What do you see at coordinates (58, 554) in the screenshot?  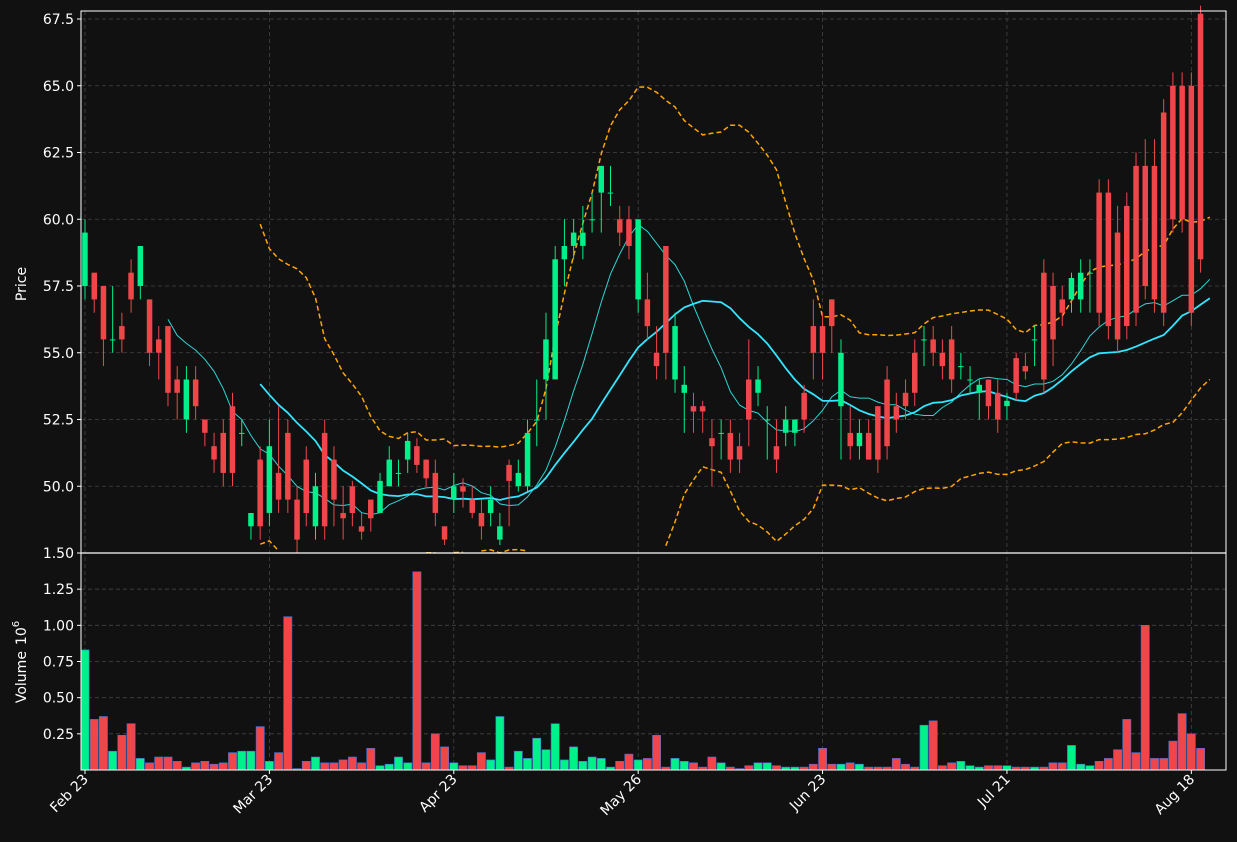 I see `volume-tick-label: 1.50` at bounding box center [58, 554].